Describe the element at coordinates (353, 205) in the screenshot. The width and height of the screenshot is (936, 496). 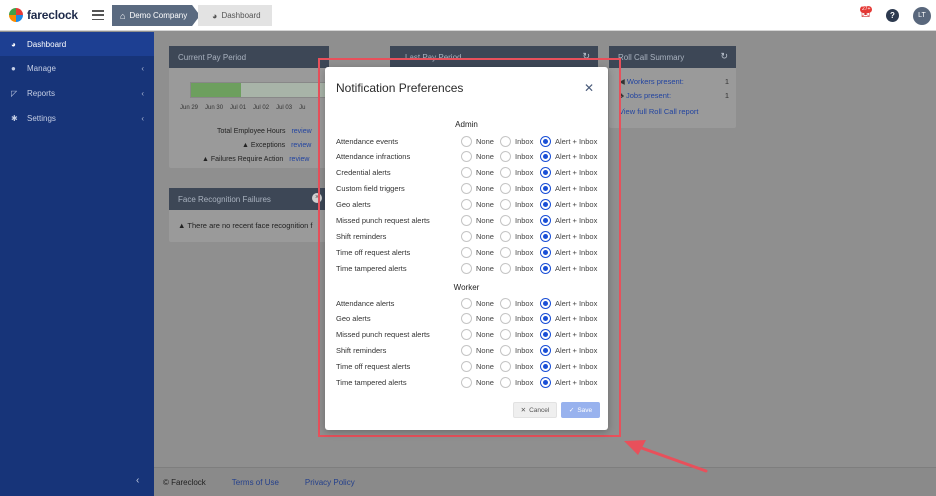
I see `preference-label: Geo alerts` at that location.